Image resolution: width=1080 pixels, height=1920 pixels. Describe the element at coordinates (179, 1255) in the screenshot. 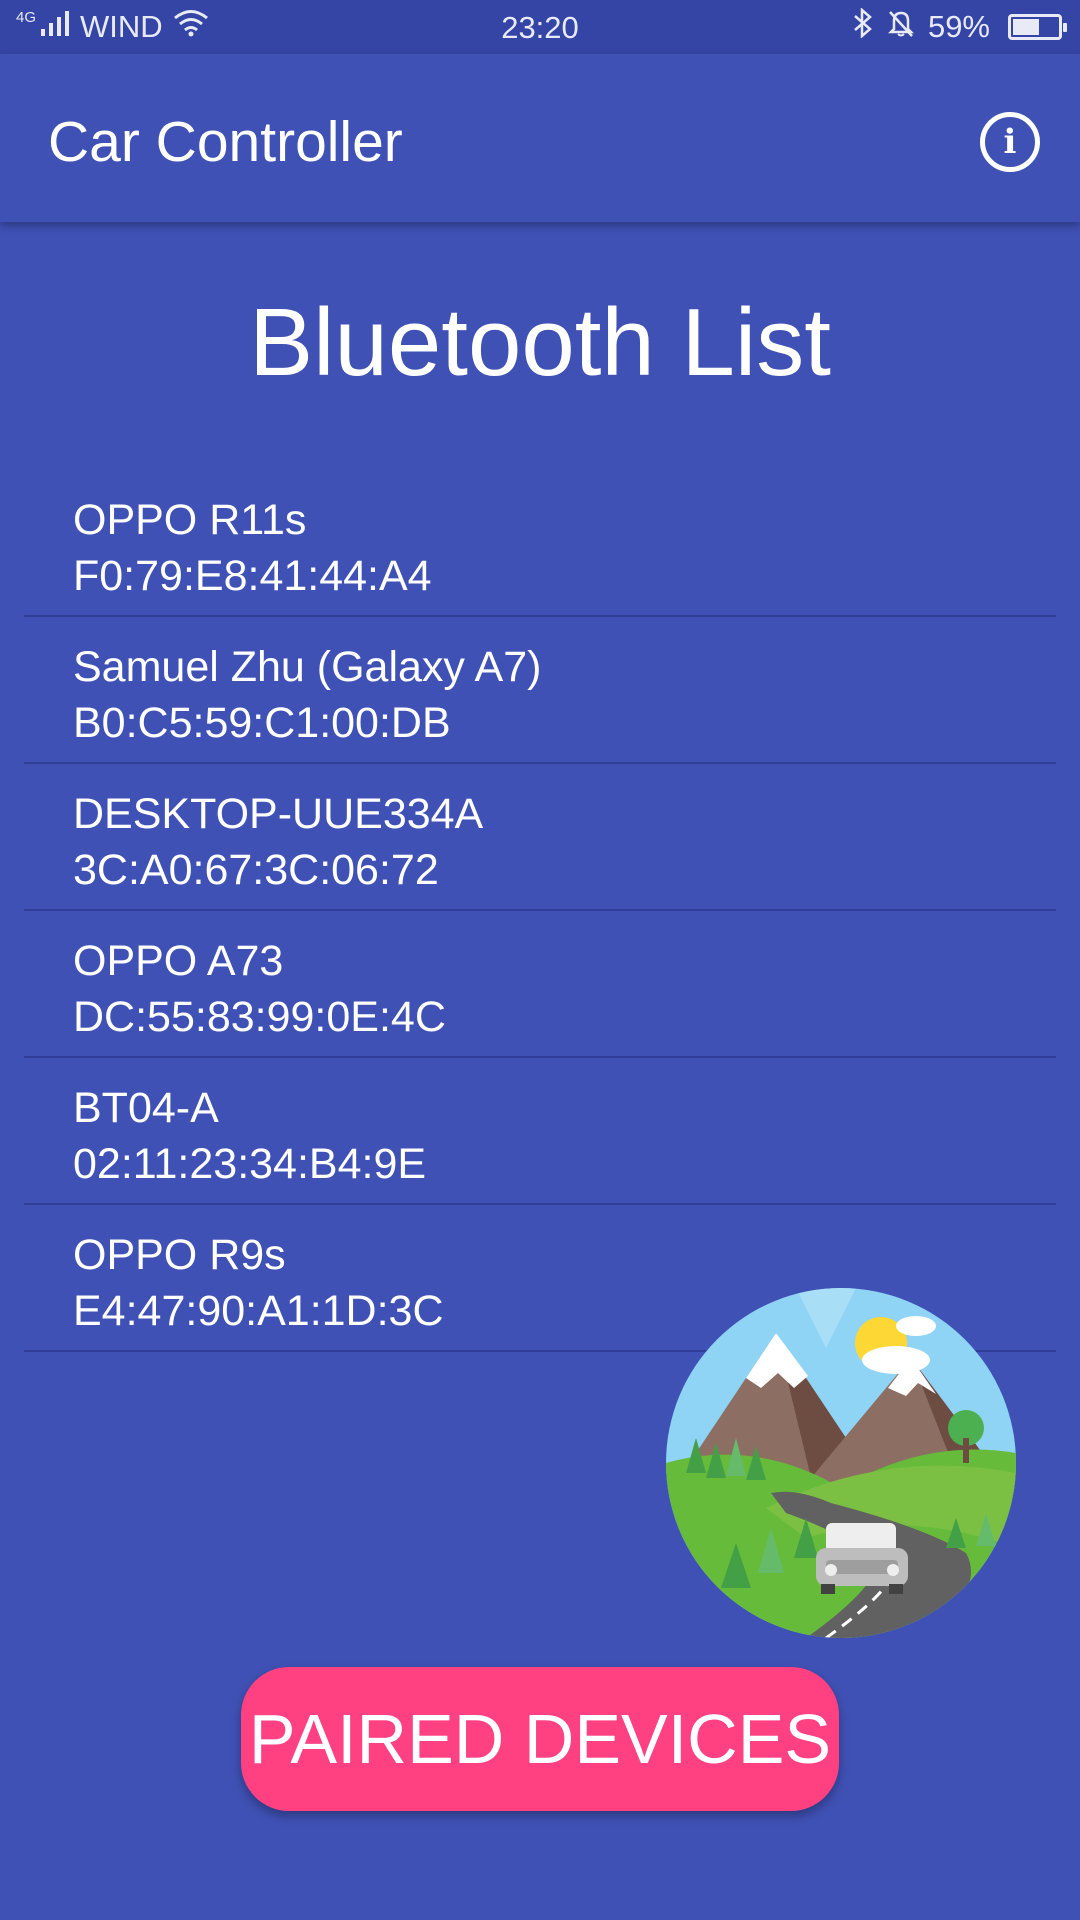

I see `device-name: OPPO R9s` at that location.